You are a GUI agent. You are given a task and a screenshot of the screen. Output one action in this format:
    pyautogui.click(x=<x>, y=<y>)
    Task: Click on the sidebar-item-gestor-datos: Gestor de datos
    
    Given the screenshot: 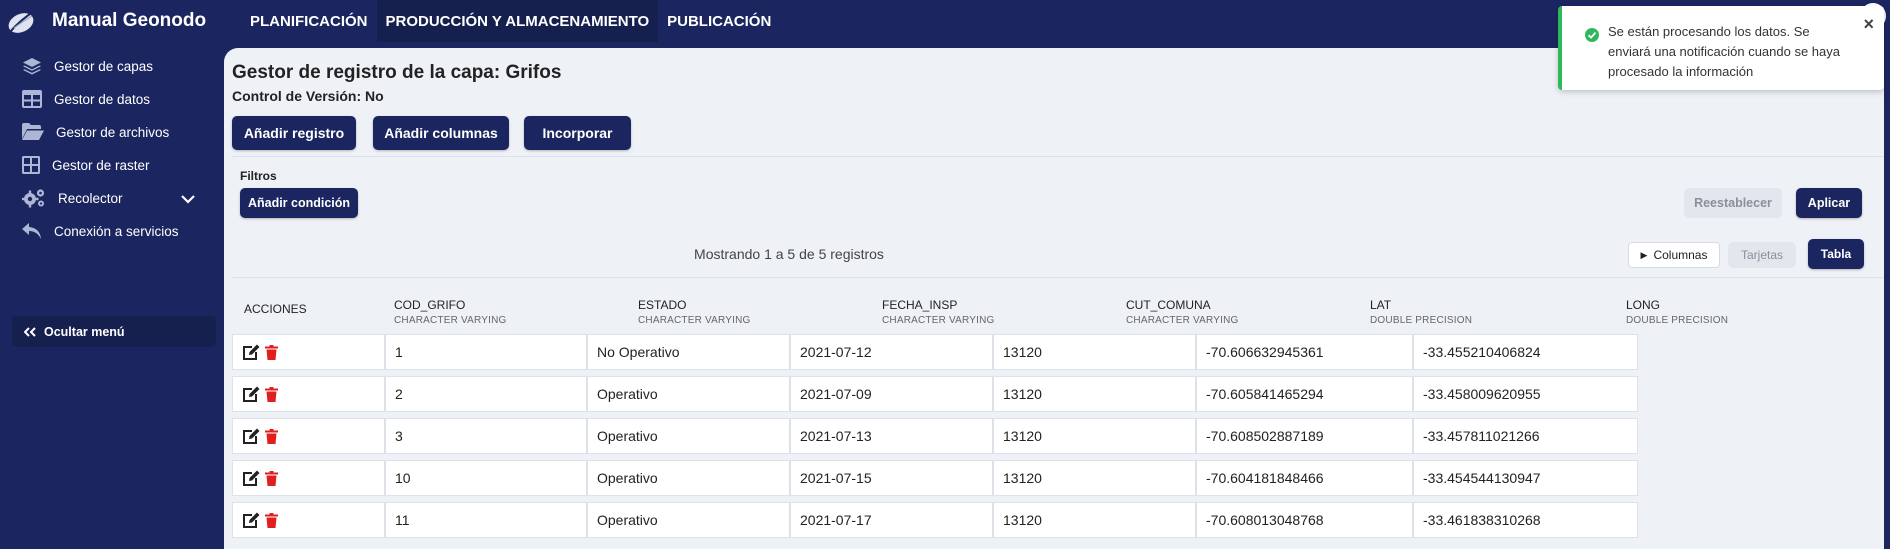 What is the action you would take?
    pyautogui.click(x=86, y=99)
    